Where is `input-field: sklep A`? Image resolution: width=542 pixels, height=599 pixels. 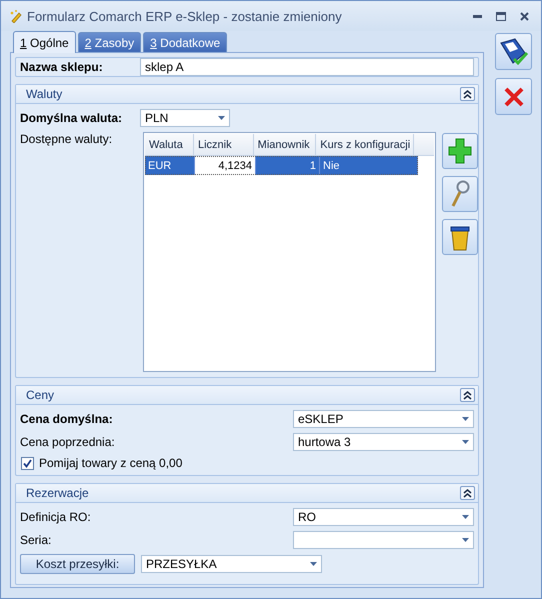
input-field: sklep A is located at coordinates (307, 67).